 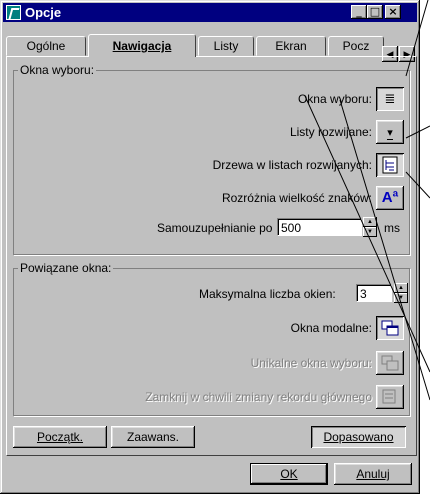 I want to click on list-window-icon: ≣, so click(x=390, y=98).